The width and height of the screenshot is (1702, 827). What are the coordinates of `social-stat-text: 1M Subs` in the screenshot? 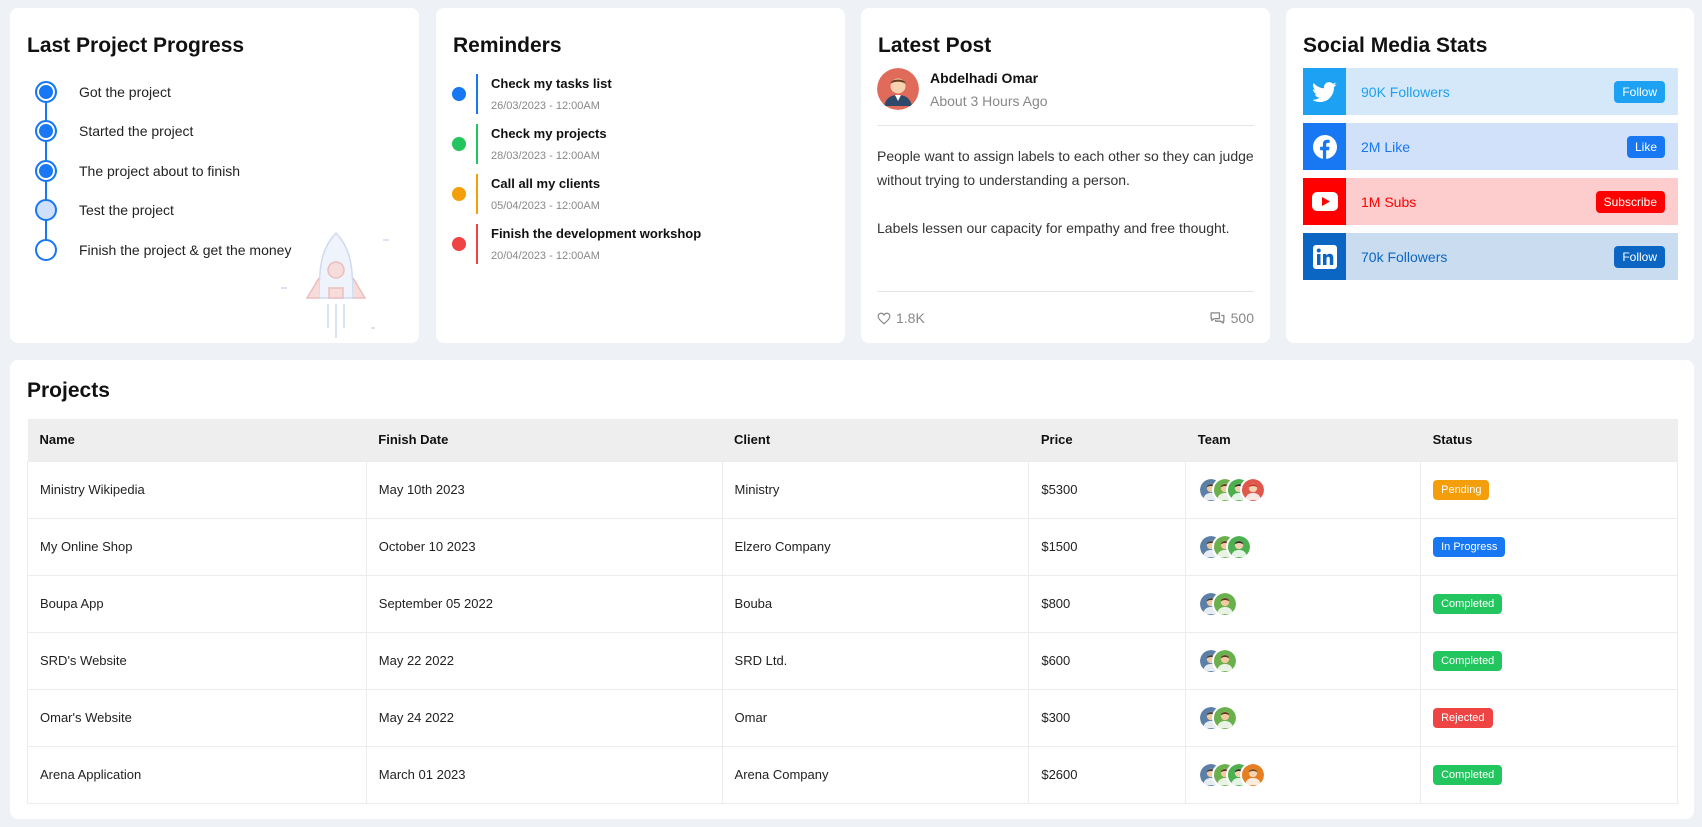 It's located at (1389, 201).